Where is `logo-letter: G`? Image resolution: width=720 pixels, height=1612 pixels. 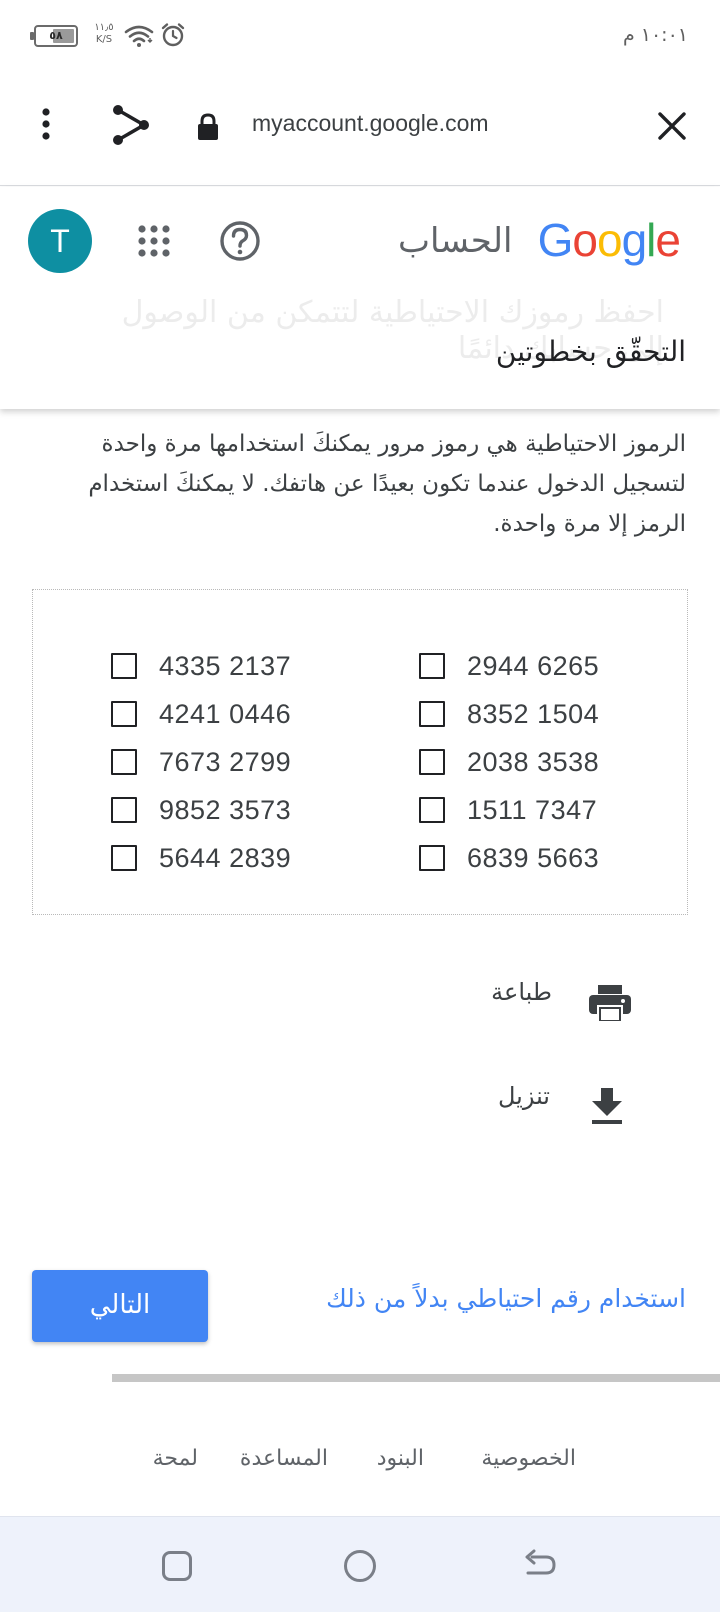 logo-letter: G is located at coordinates (555, 240).